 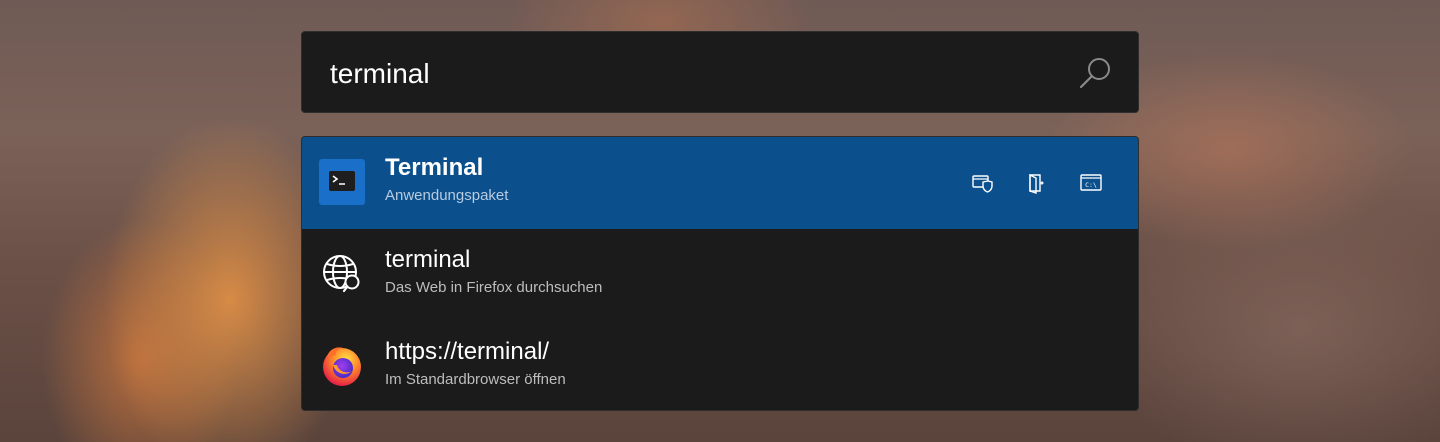 What do you see at coordinates (475, 379) in the screenshot?
I see `result-subtitle: Im Standardbrowser öffnen` at bounding box center [475, 379].